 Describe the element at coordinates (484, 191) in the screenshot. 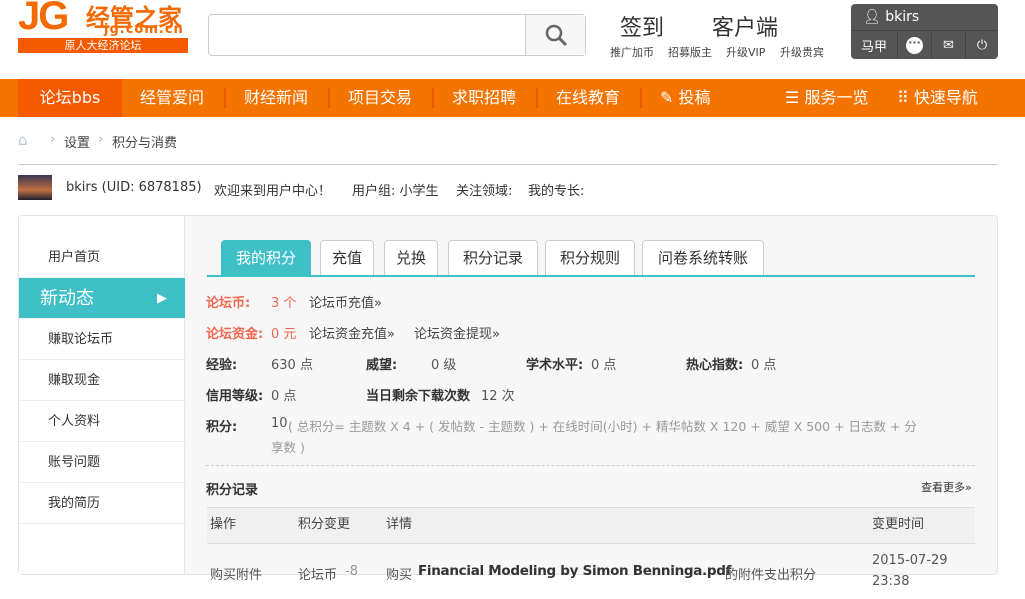

I see `focus-label: 关注领域:` at that location.